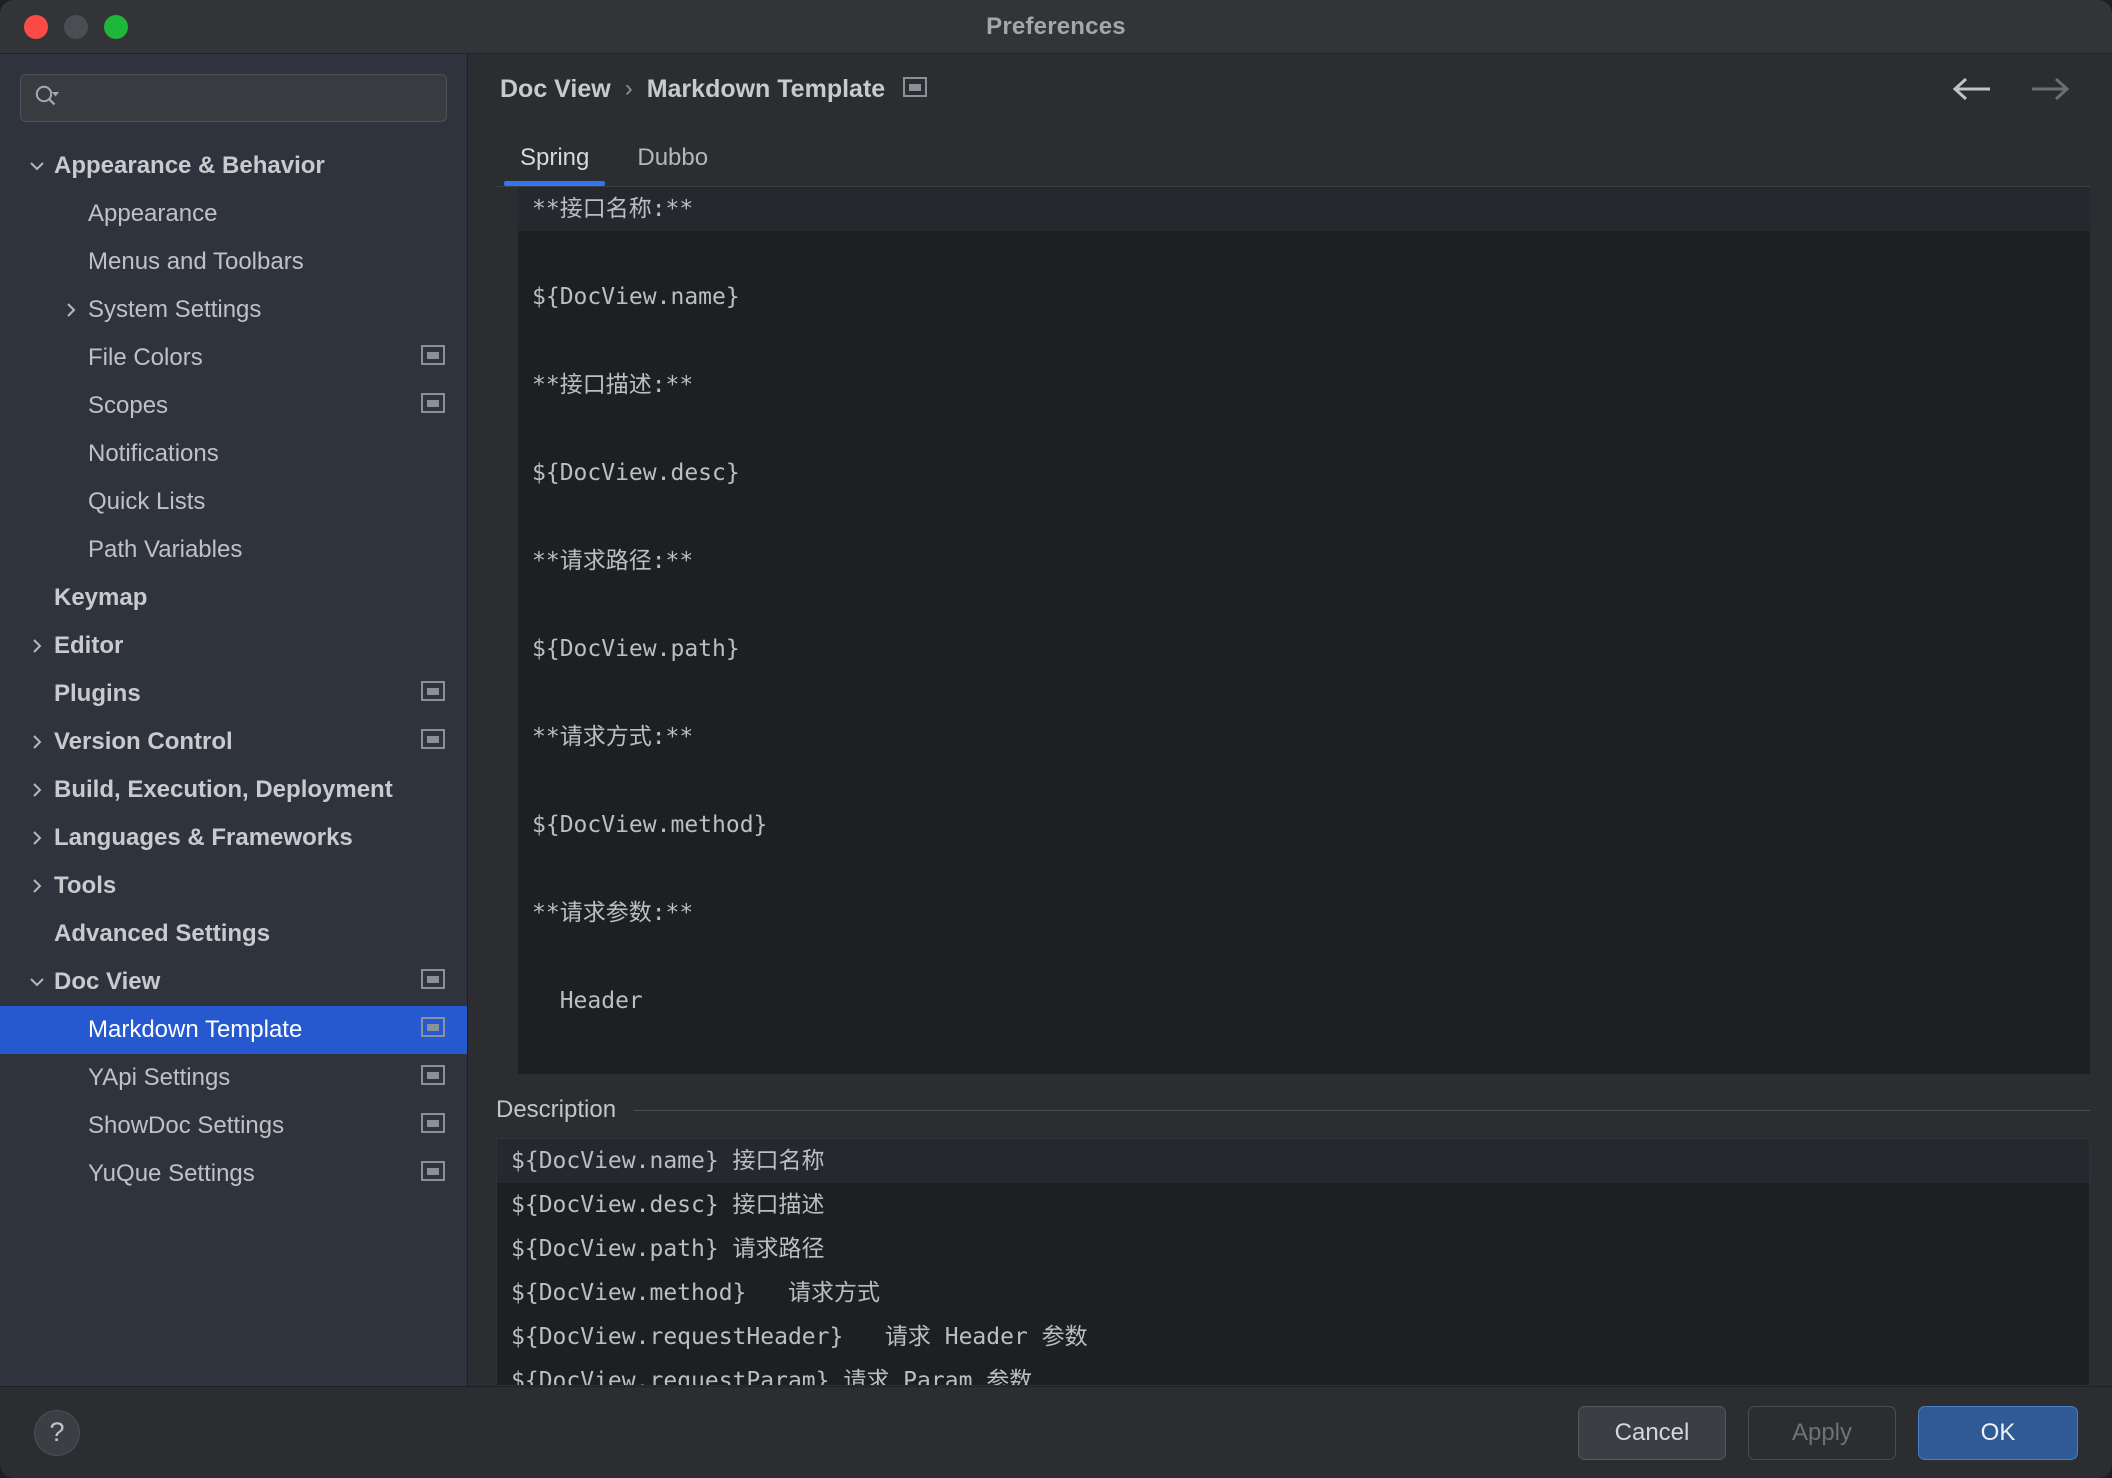  I want to click on editor-line: **请求参数:**, so click(613, 913).